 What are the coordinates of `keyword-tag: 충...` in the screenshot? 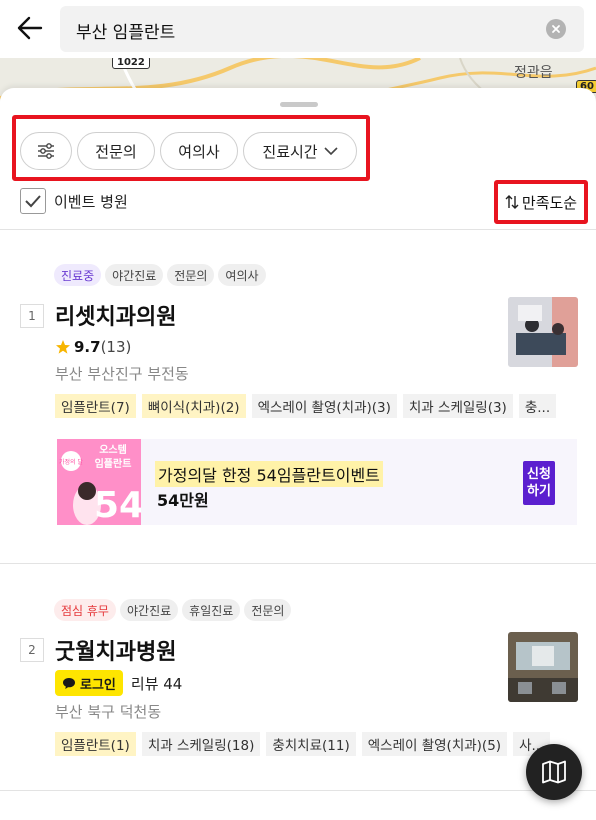 It's located at (537, 406).